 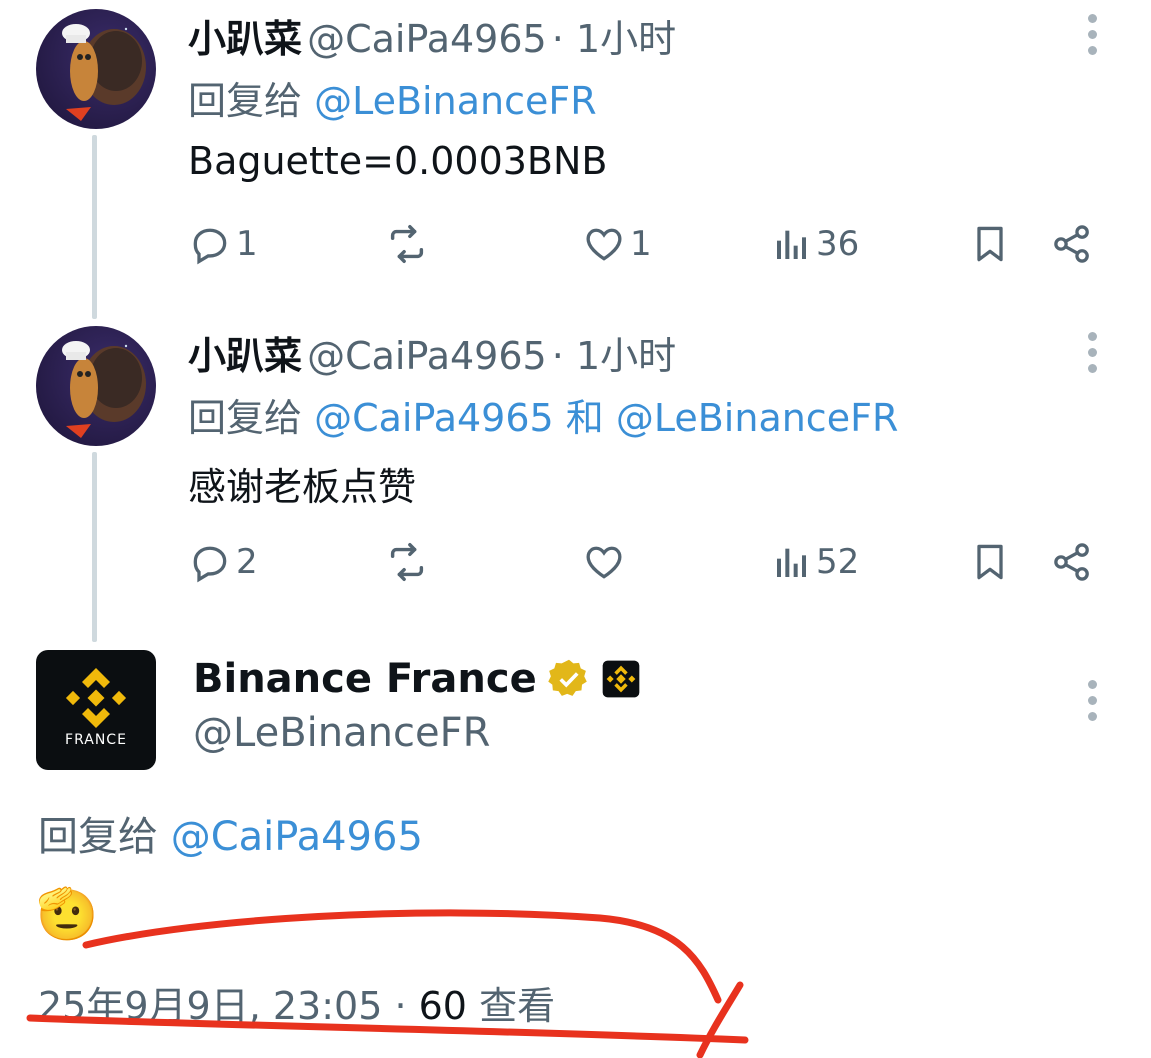 I want to click on views-button: 52, so click(x=815, y=562).